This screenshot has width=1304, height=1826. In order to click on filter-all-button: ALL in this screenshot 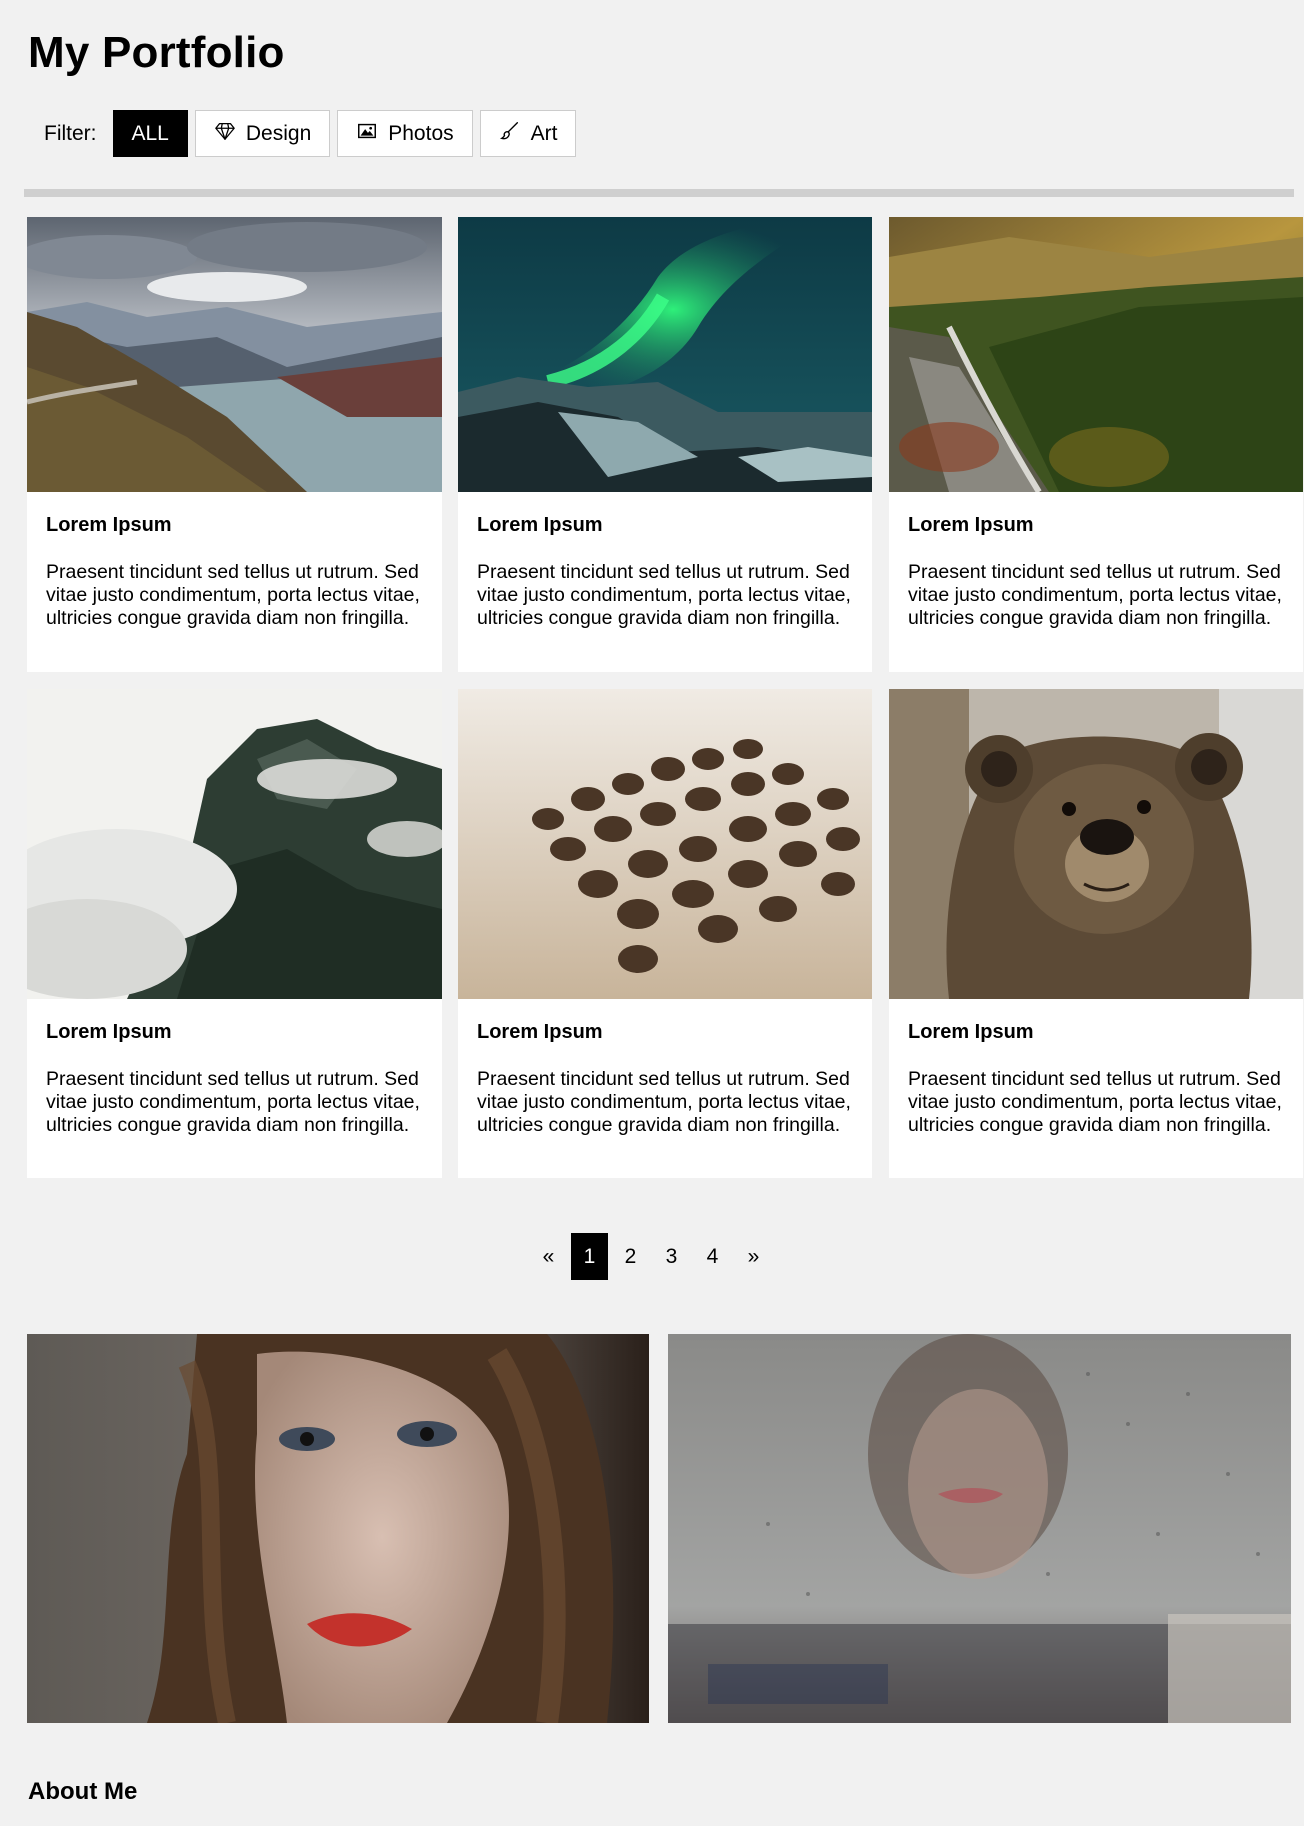, I will do `click(150, 133)`.